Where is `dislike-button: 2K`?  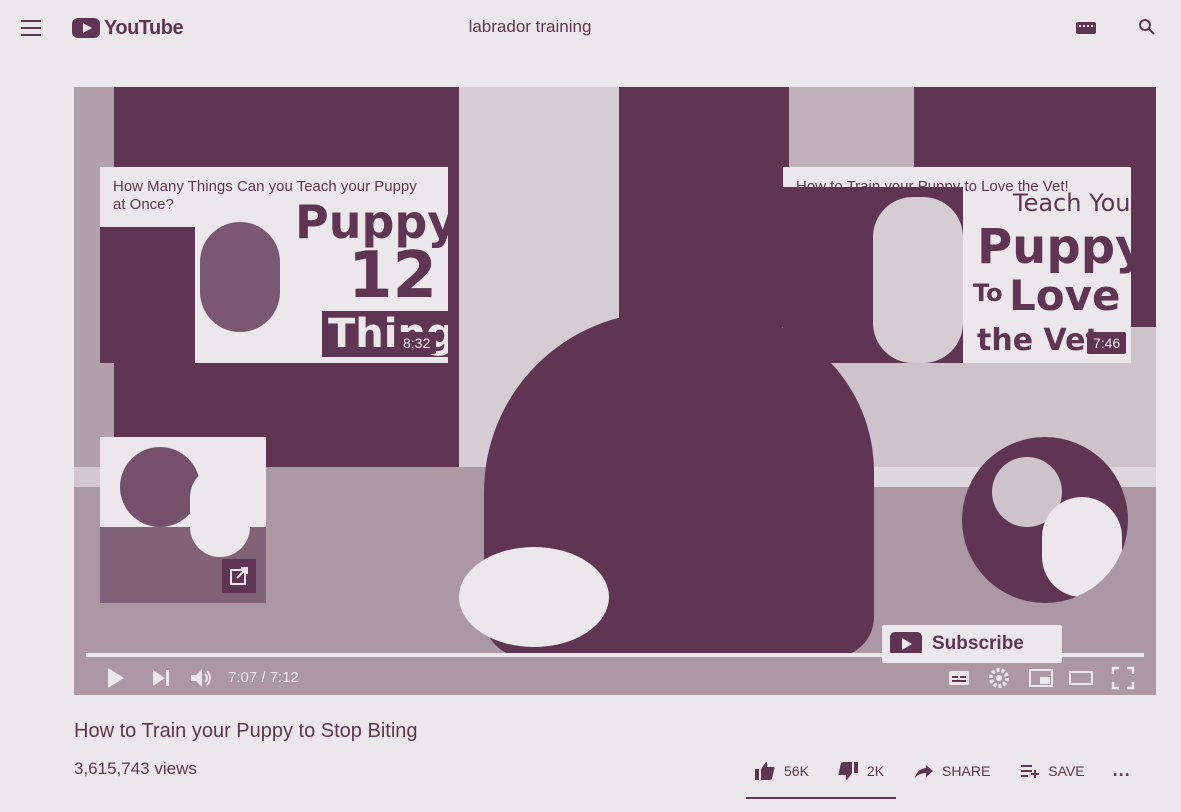 dislike-button: 2K is located at coordinates (860, 771).